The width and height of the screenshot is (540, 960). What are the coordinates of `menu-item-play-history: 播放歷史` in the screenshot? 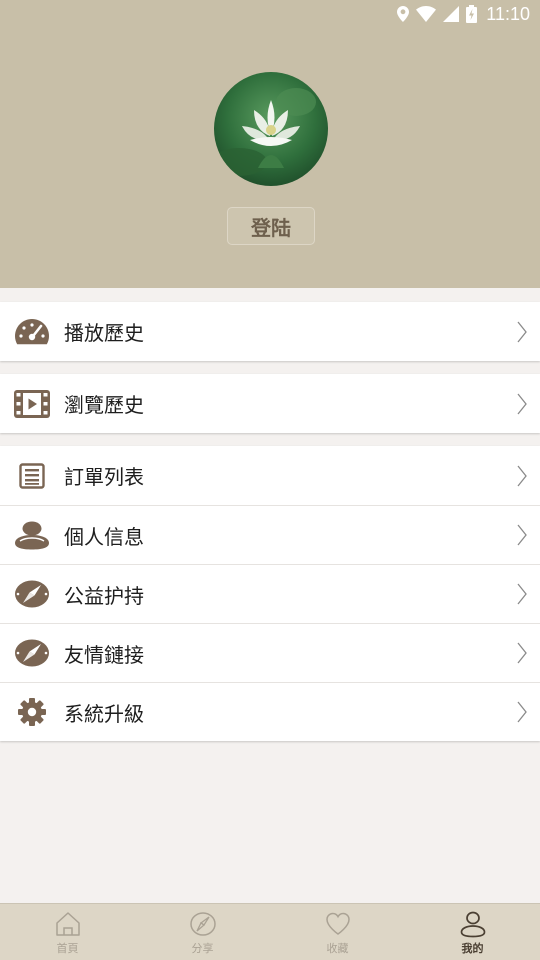 It's located at (270, 331).